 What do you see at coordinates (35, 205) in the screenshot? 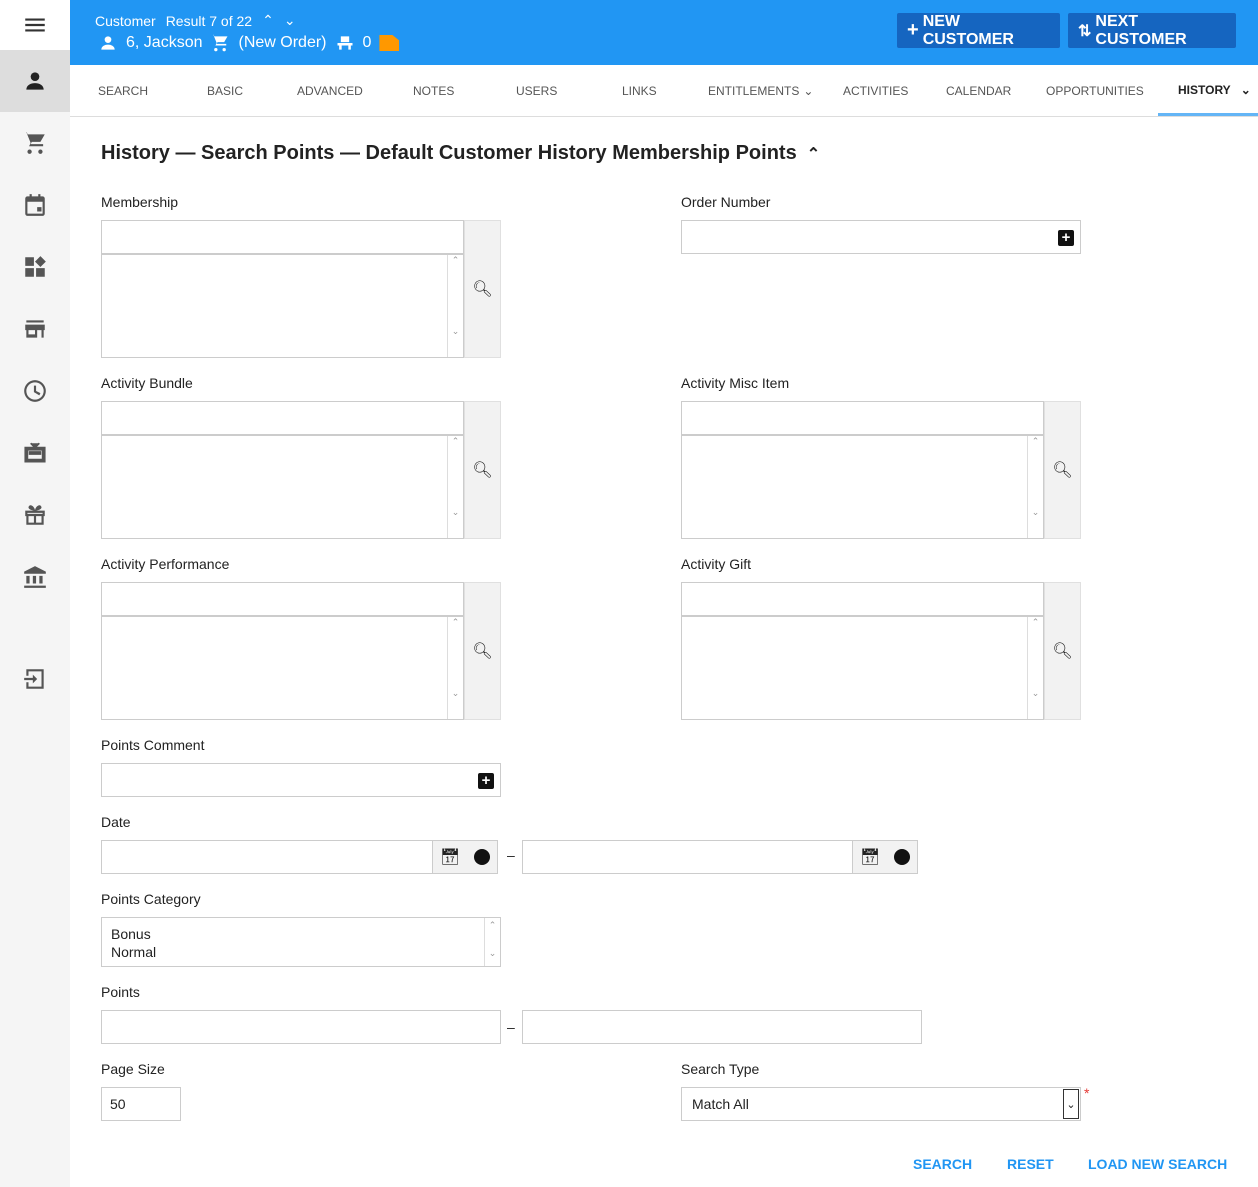
I see `sidebar-item-calendar` at bounding box center [35, 205].